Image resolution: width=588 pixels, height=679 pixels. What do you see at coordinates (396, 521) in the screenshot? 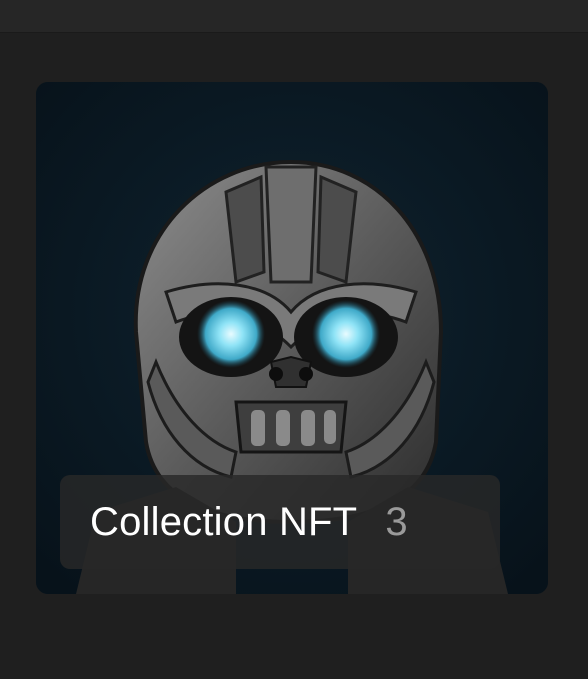
I see `item-count: 3` at bounding box center [396, 521].